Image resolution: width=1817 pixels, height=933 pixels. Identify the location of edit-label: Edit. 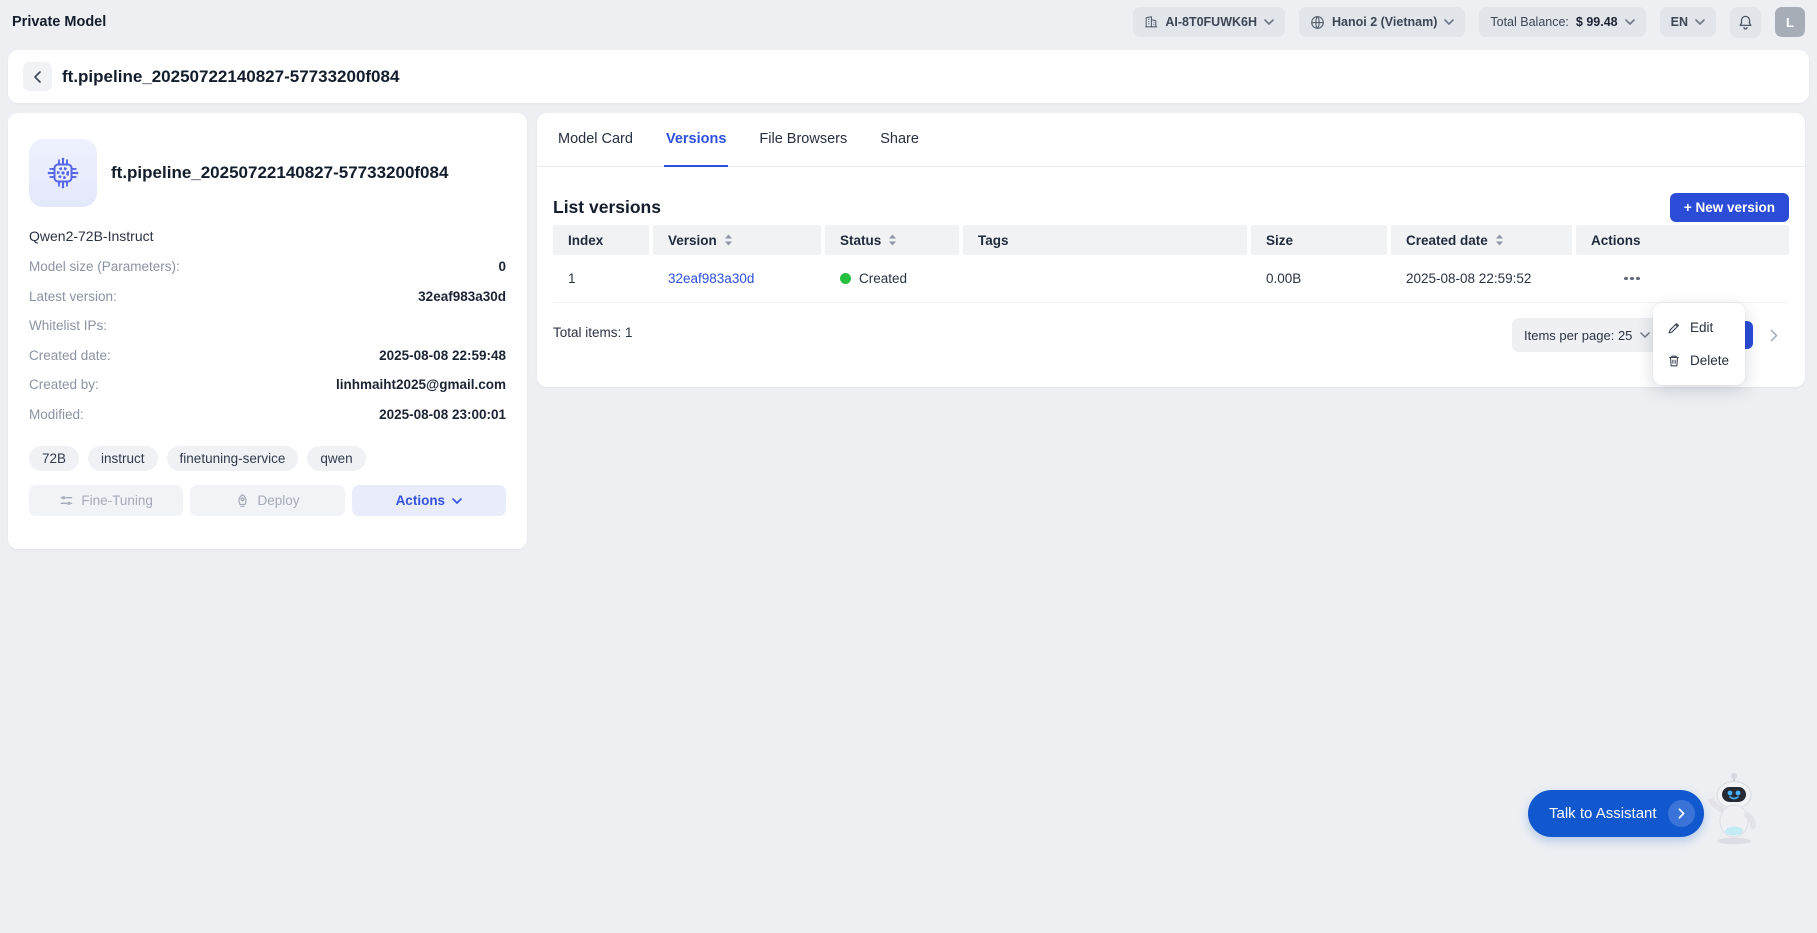
(1702, 327).